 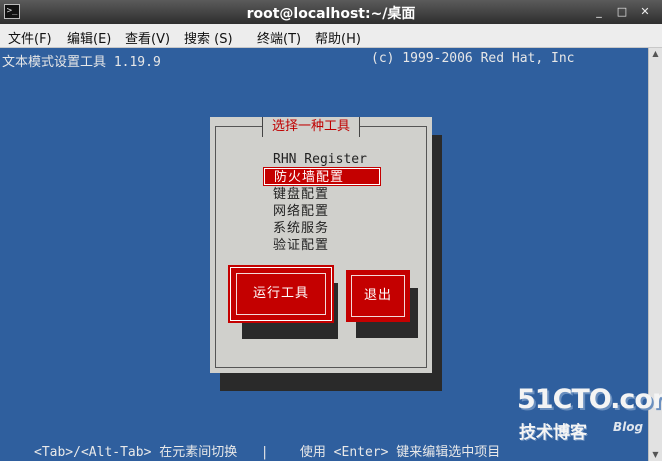 I want to click on tool-item-services: 系统服务, so click(x=301, y=228).